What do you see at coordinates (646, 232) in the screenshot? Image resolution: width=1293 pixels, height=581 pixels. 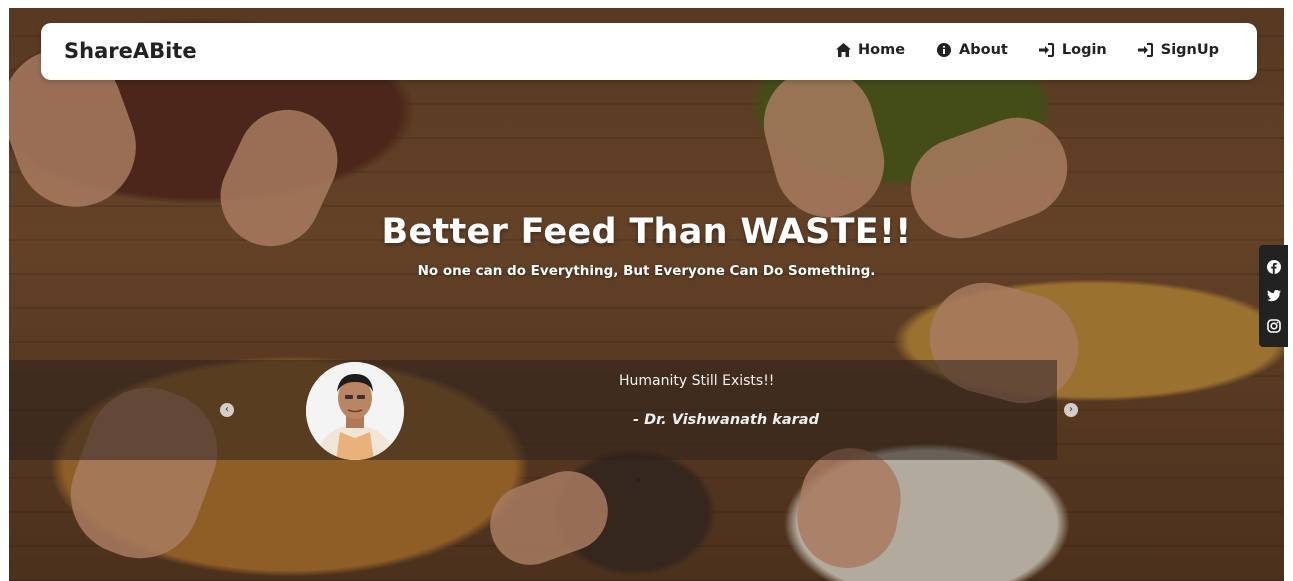 I see `hero-title: Better Feed Than WASTE!!` at bounding box center [646, 232].